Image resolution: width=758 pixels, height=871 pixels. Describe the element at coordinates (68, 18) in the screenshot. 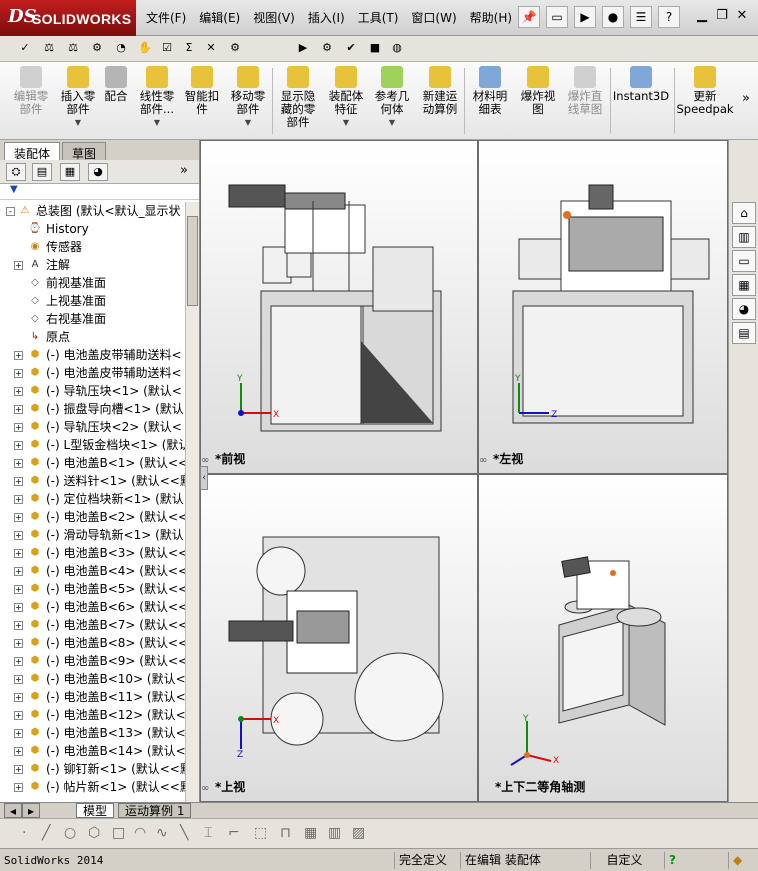

I see `solidworks-logo: DS SOLIDWORKS` at that location.